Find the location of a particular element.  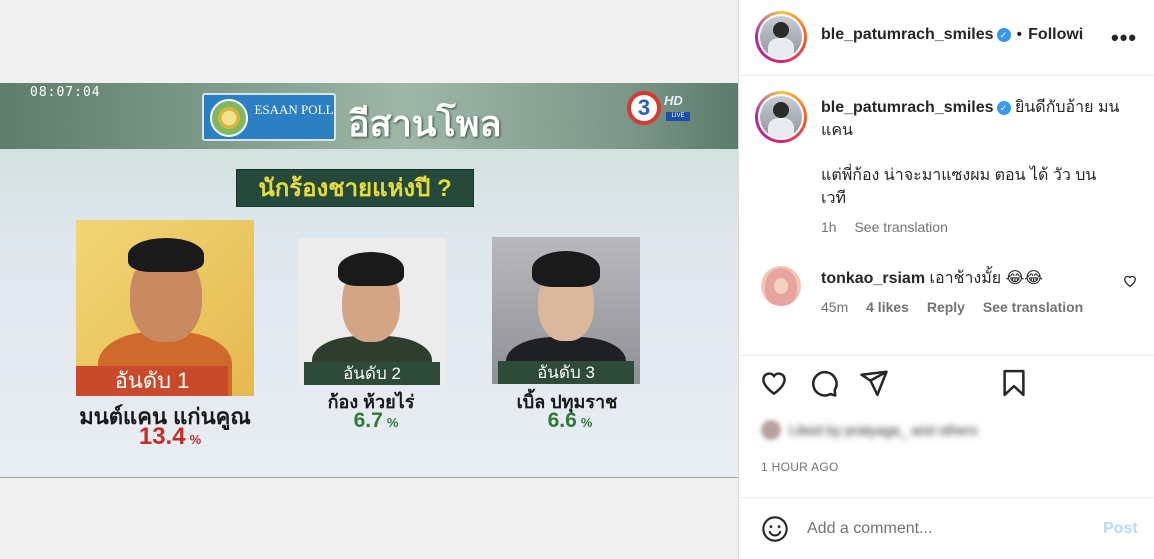

poll-question: นักร้องชายแห่งปี ? is located at coordinates (355, 188).